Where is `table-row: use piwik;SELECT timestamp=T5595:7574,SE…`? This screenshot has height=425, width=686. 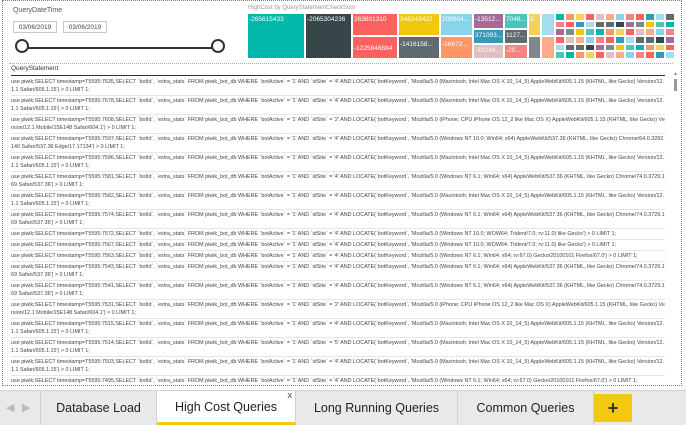 table-row: use piwik;SELECT timestamp=T5595:7574,SE… is located at coordinates (338, 219).